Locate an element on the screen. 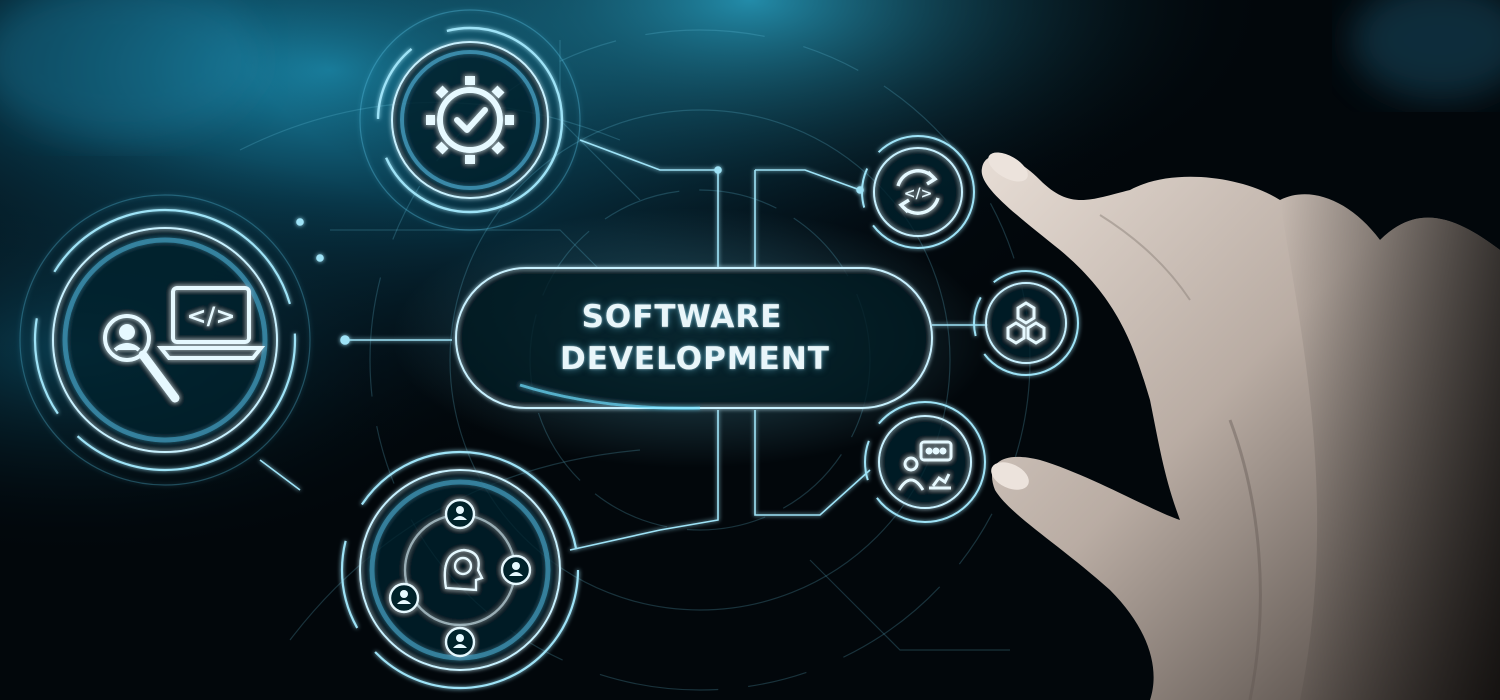 This screenshot has width=1500, height=700. laptop-code-glyph: </> is located at coordinates (211, 316).